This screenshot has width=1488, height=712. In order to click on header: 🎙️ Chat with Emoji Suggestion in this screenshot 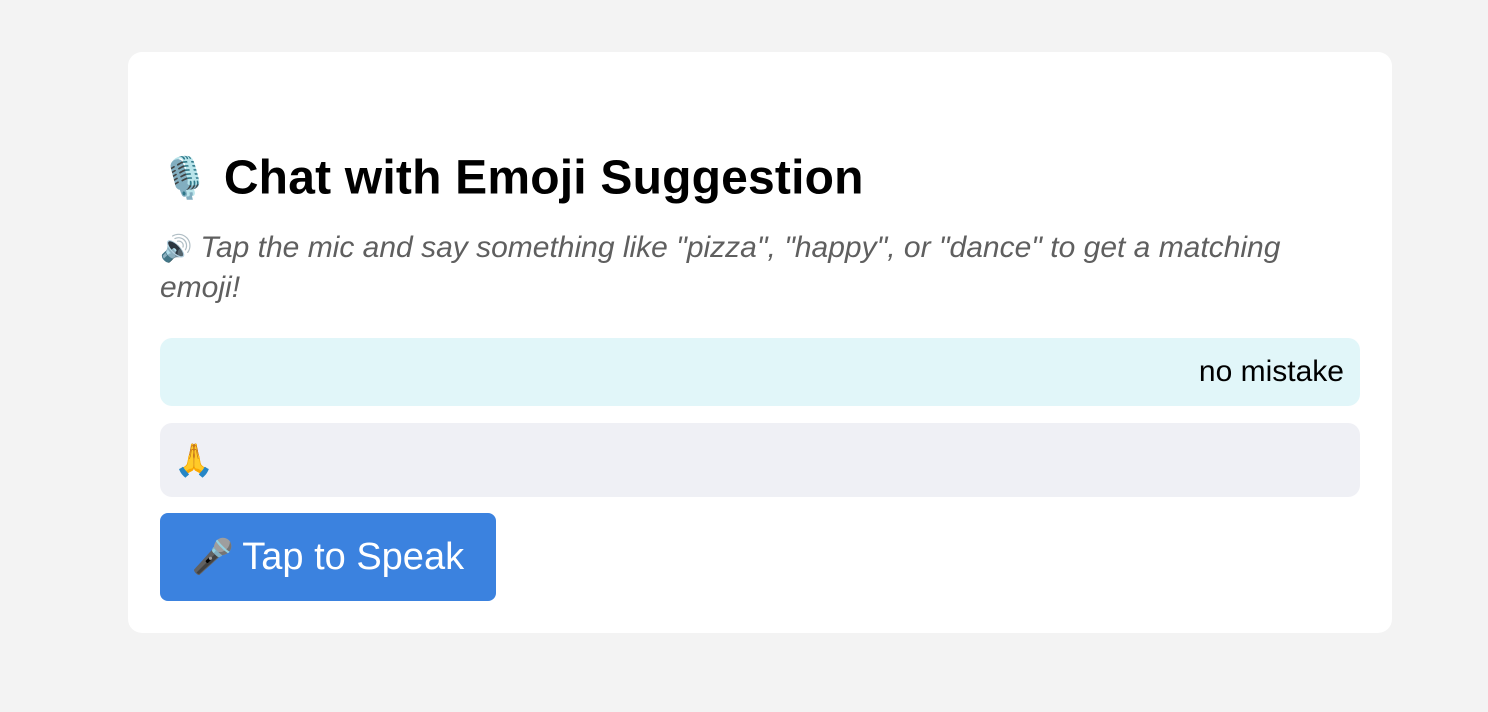, I will do `click(512, 178)`.